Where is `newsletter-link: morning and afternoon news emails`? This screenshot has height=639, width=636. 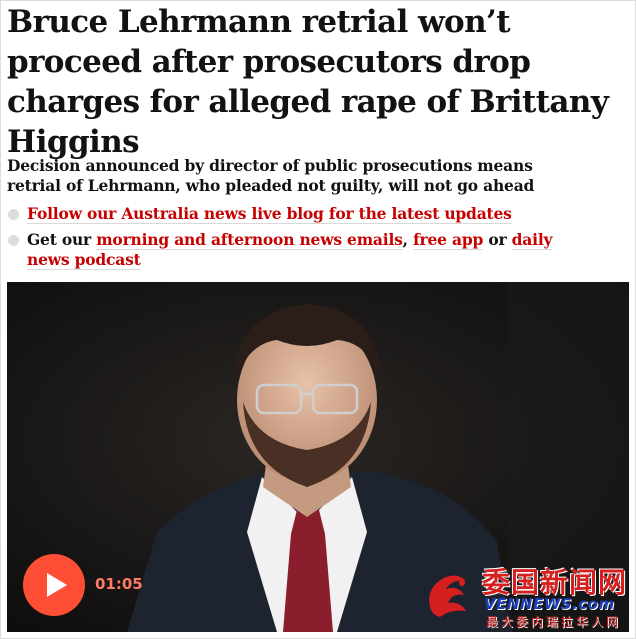 newsletter-link: morning and afternoon news emails is located at coordinates (249, 240).